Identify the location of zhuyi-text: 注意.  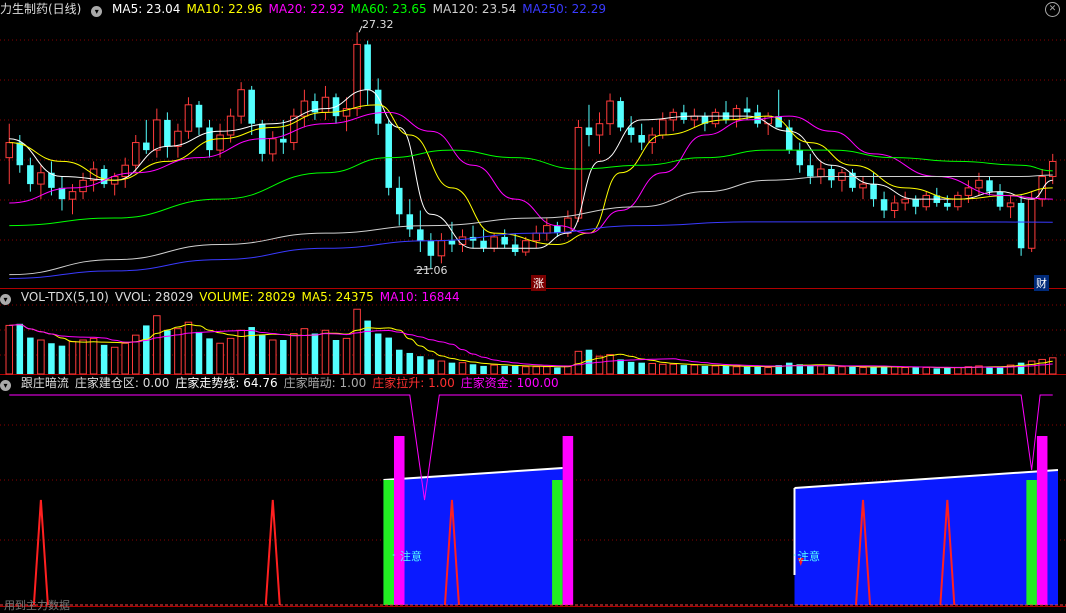
(809, 556).